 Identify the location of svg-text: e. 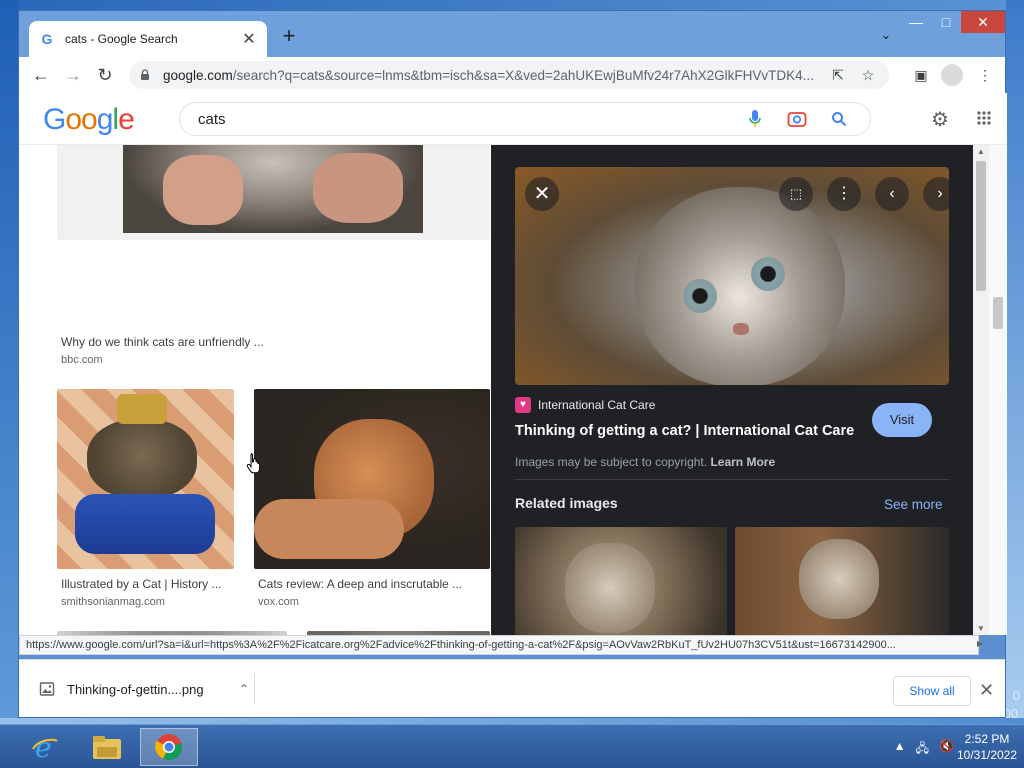
(43, 747).